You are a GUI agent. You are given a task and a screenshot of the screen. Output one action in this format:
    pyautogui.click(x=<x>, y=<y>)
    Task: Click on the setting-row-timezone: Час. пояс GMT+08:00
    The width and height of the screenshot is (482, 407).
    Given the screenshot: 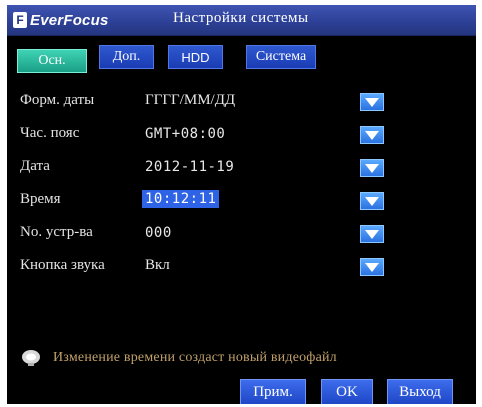 What is the action you would take?
    pyautogui.click(x=241, y=135)
    